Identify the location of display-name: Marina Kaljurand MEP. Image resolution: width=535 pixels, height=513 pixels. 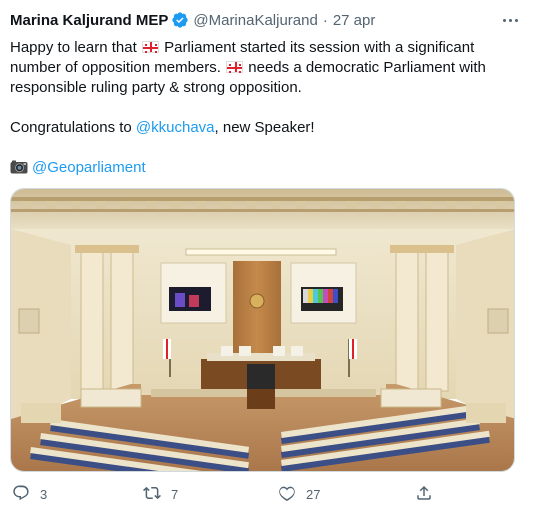
(89, 20).